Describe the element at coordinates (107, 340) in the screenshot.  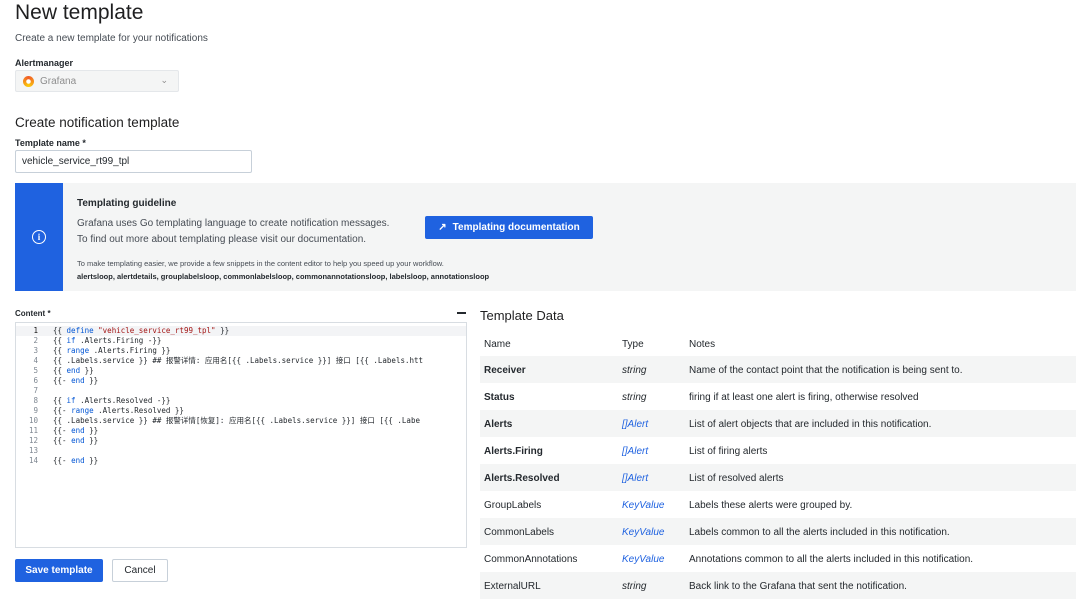
I see `code-text: {{ if .Alerts.Firing -}}` at that location.